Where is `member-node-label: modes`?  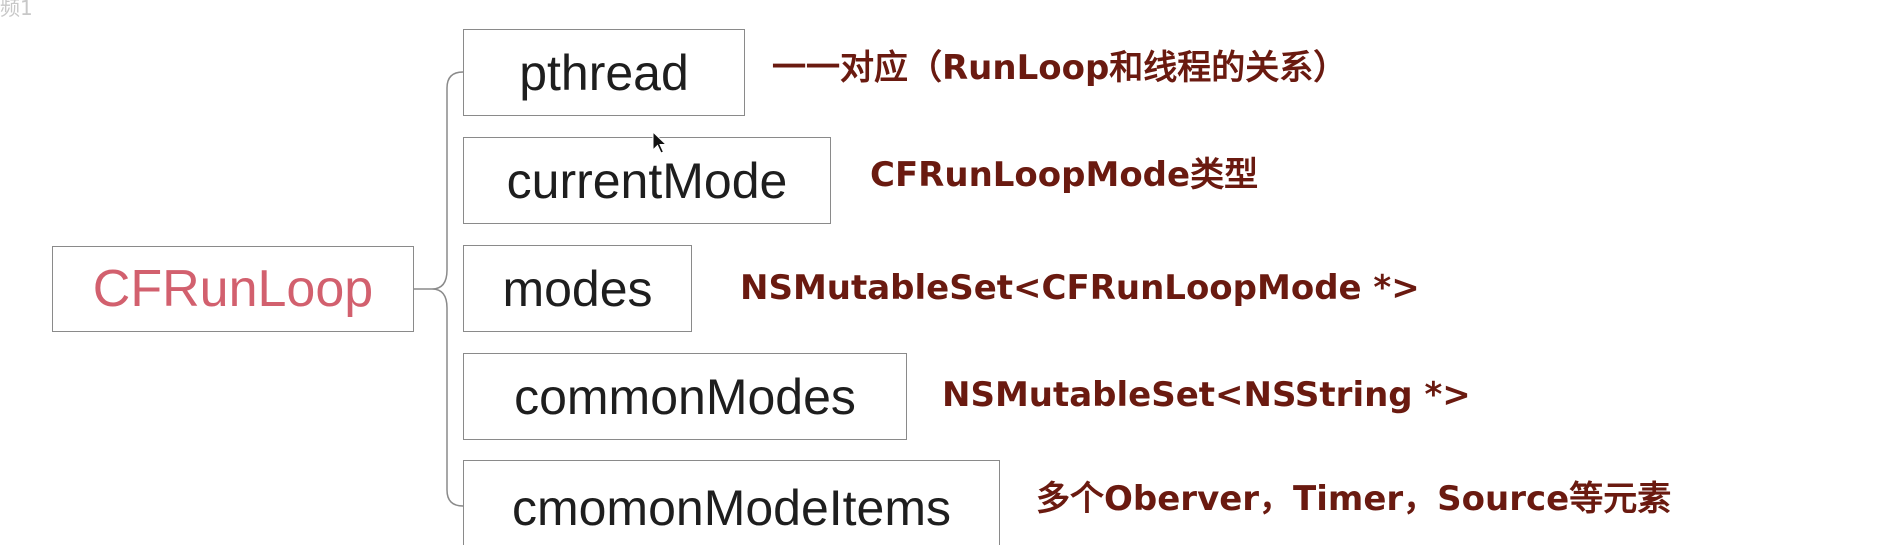 member-node-label: modes is located at coordinates (577, 288).